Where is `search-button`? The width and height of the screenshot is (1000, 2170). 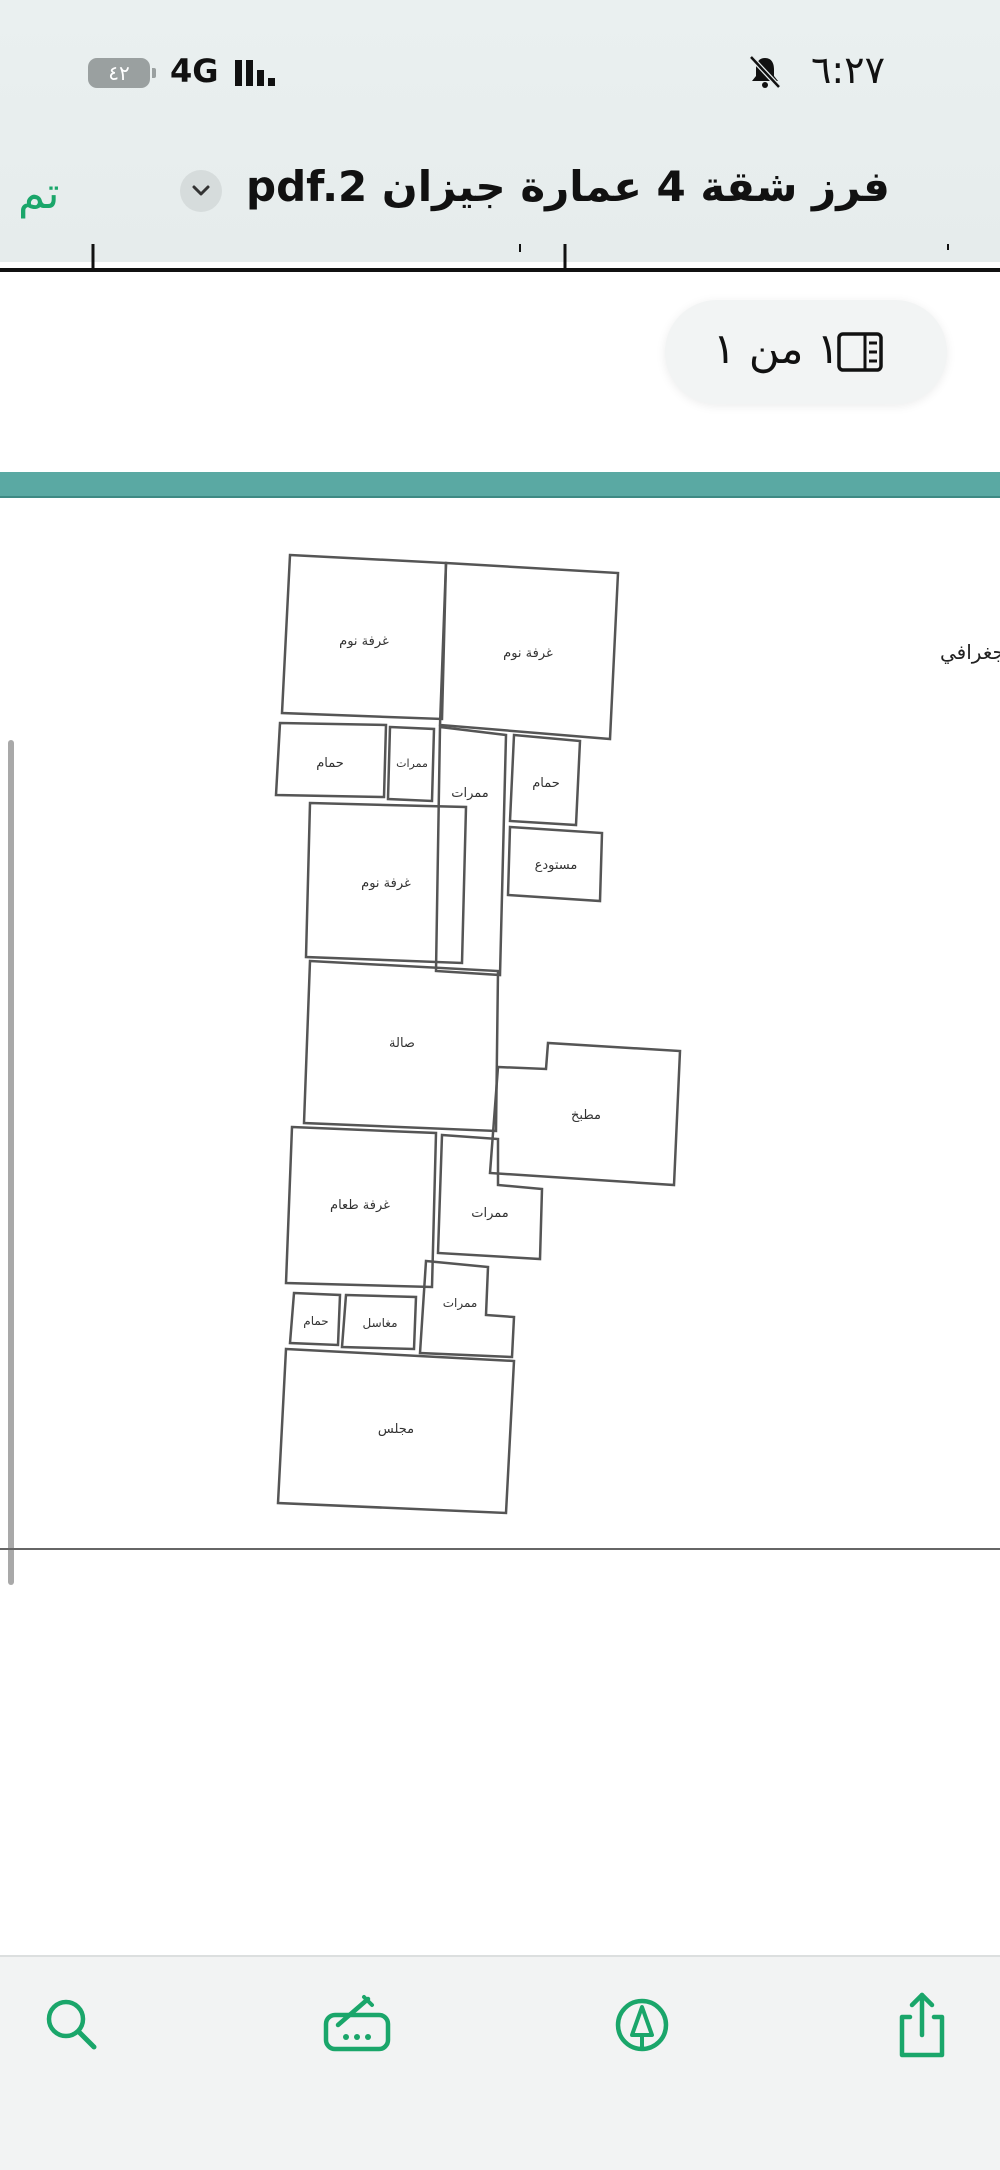 search-button is located at coordinates (72, 2025).